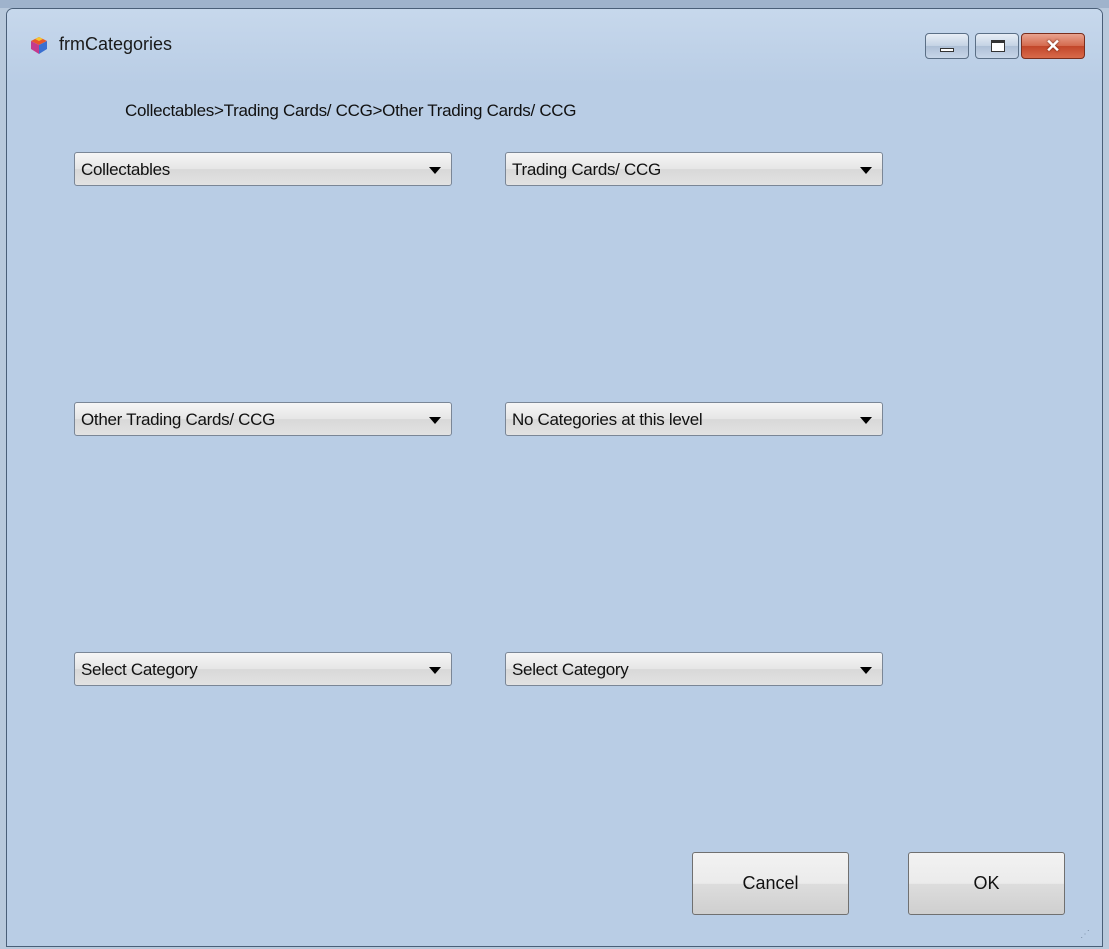 This screenshot has height=949, width=1109. Describe the element at coordinates (694, 169) in the screenshot. I see `category-level-2-dropdown: Trading Cards/ CCG` at that location.